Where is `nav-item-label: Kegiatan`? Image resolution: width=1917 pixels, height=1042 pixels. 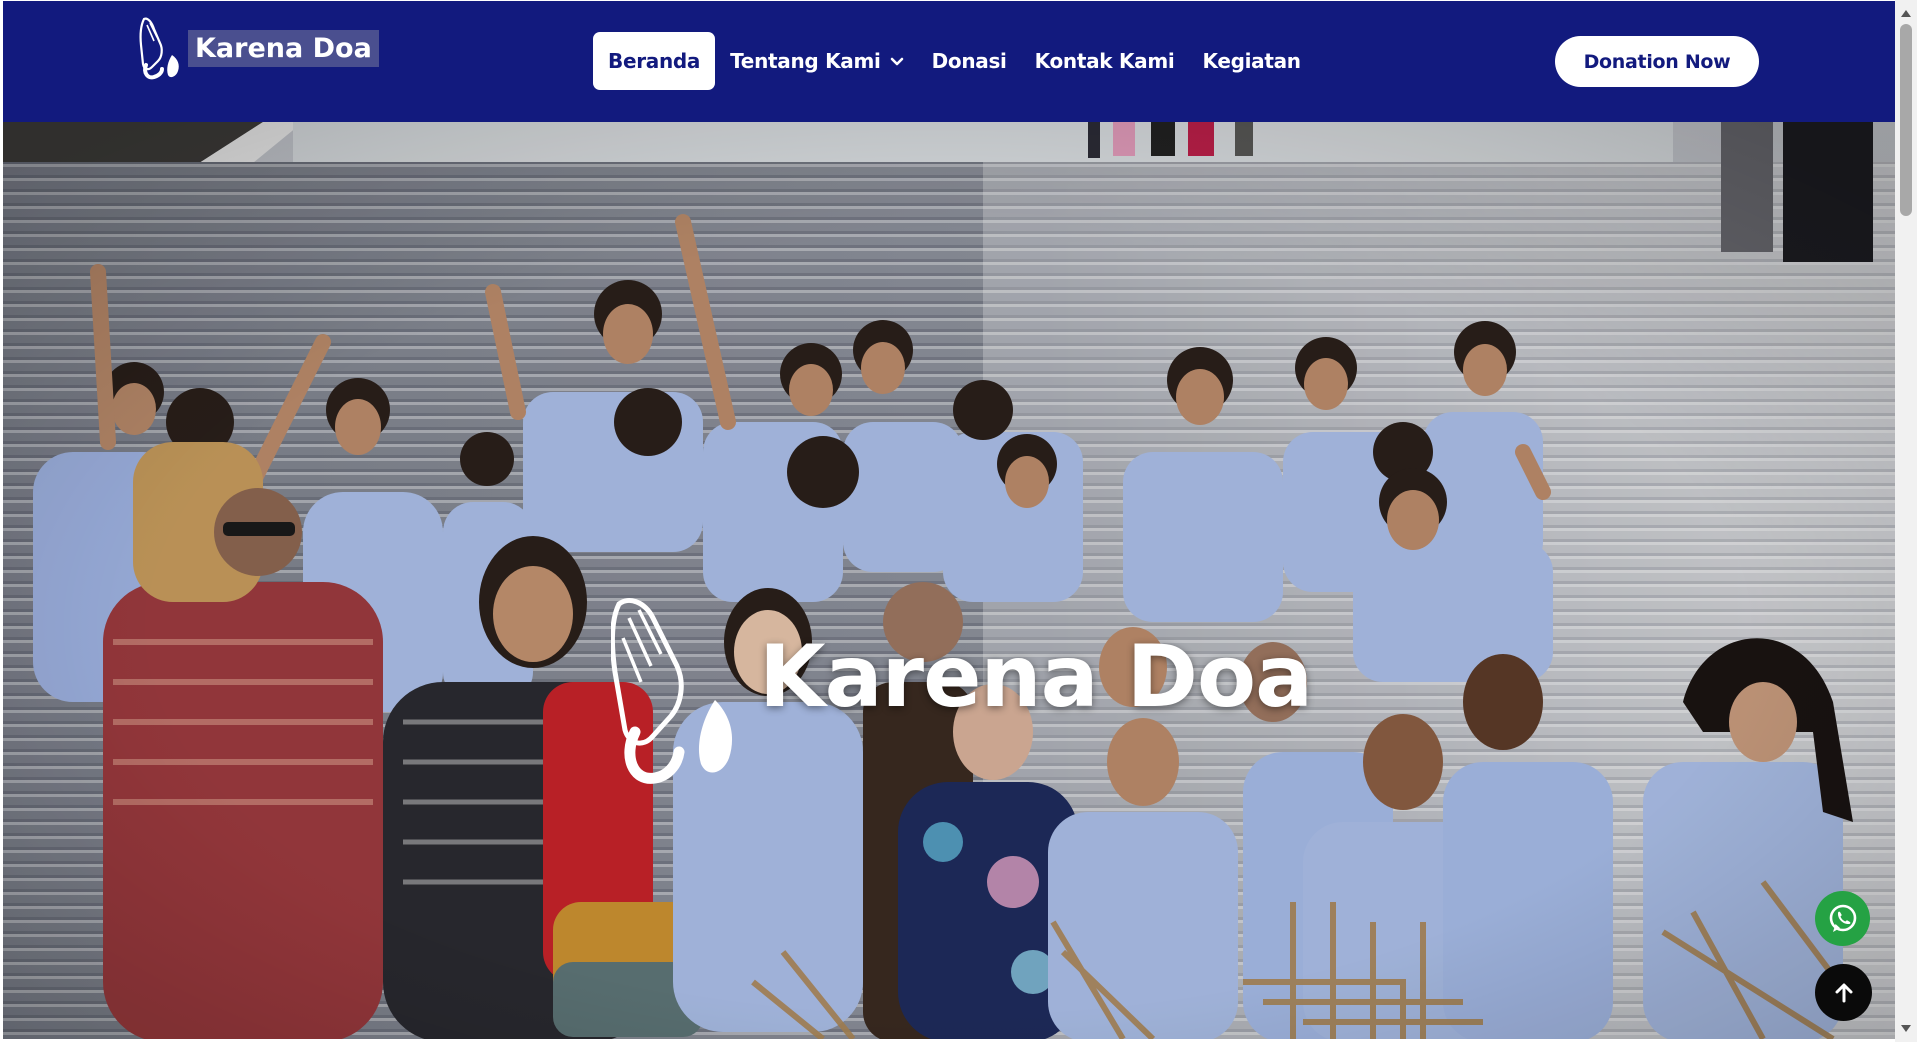
nav-item-label: Kegiatan is located at coordinates (1251, 61).